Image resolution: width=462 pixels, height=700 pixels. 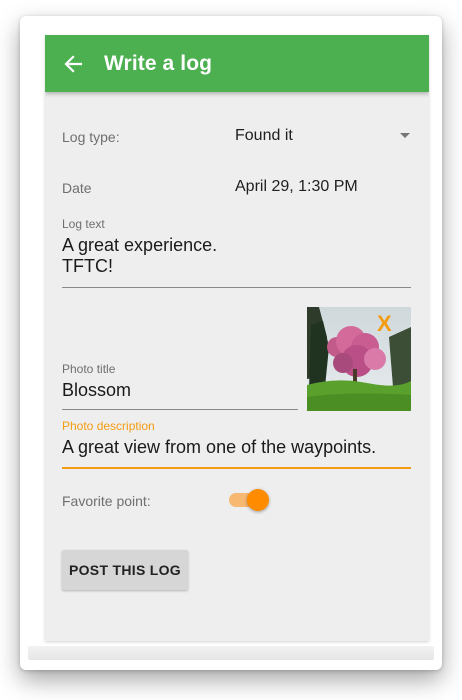 What do you see at coordinates (108, 426) in the screenshot?
I see `photo-description-label: Photo description` at bounding box center [108, 426].